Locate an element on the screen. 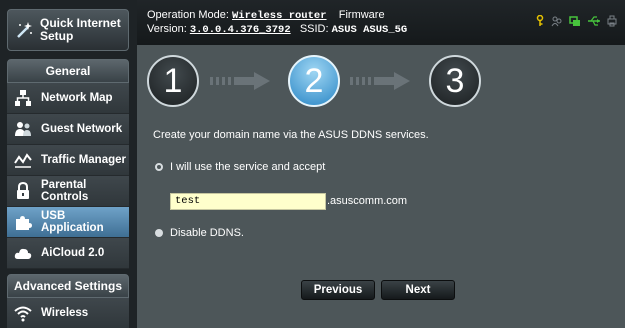  advanced-menu: Wireless is located at coordinates (68, 313).